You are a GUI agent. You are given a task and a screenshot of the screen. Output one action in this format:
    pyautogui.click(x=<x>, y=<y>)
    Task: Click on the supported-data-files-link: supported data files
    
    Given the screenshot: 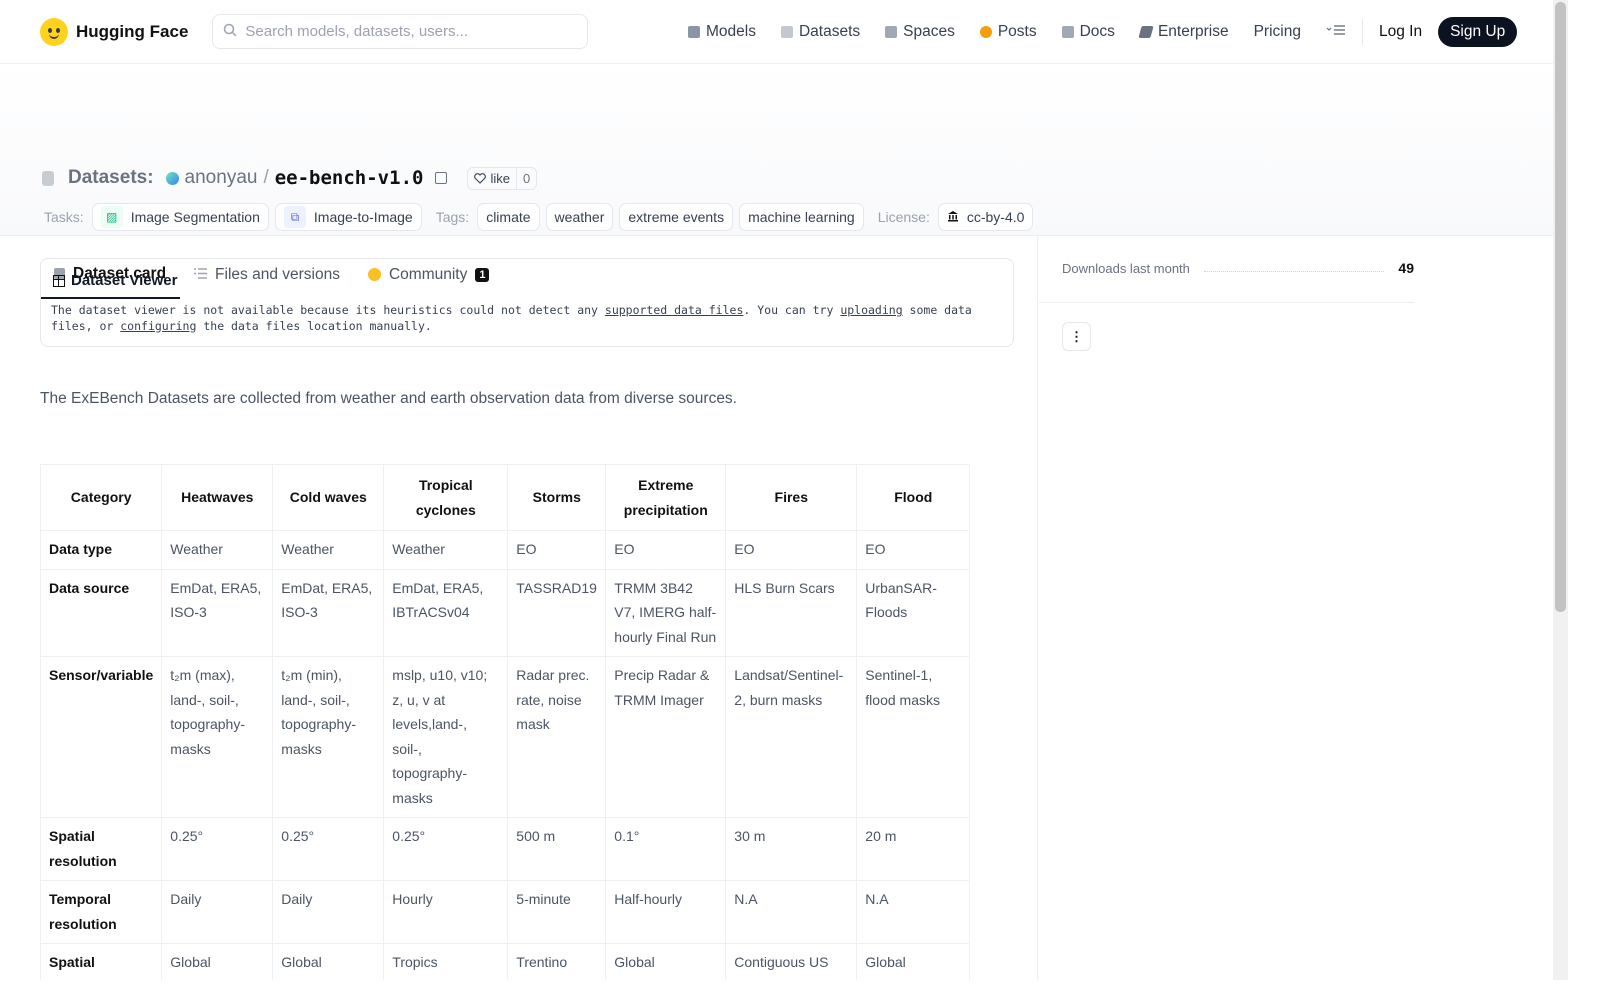 What is the action you would take?
    pyautogui.click(x=674, y=310)
    